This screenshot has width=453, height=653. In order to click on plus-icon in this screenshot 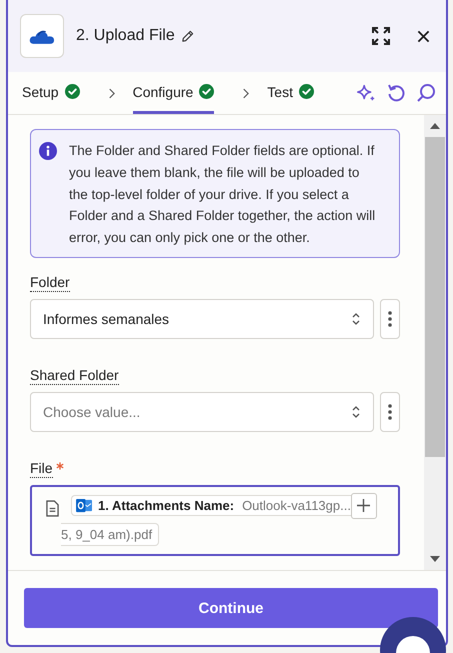, I will do `click(363, 505)`.